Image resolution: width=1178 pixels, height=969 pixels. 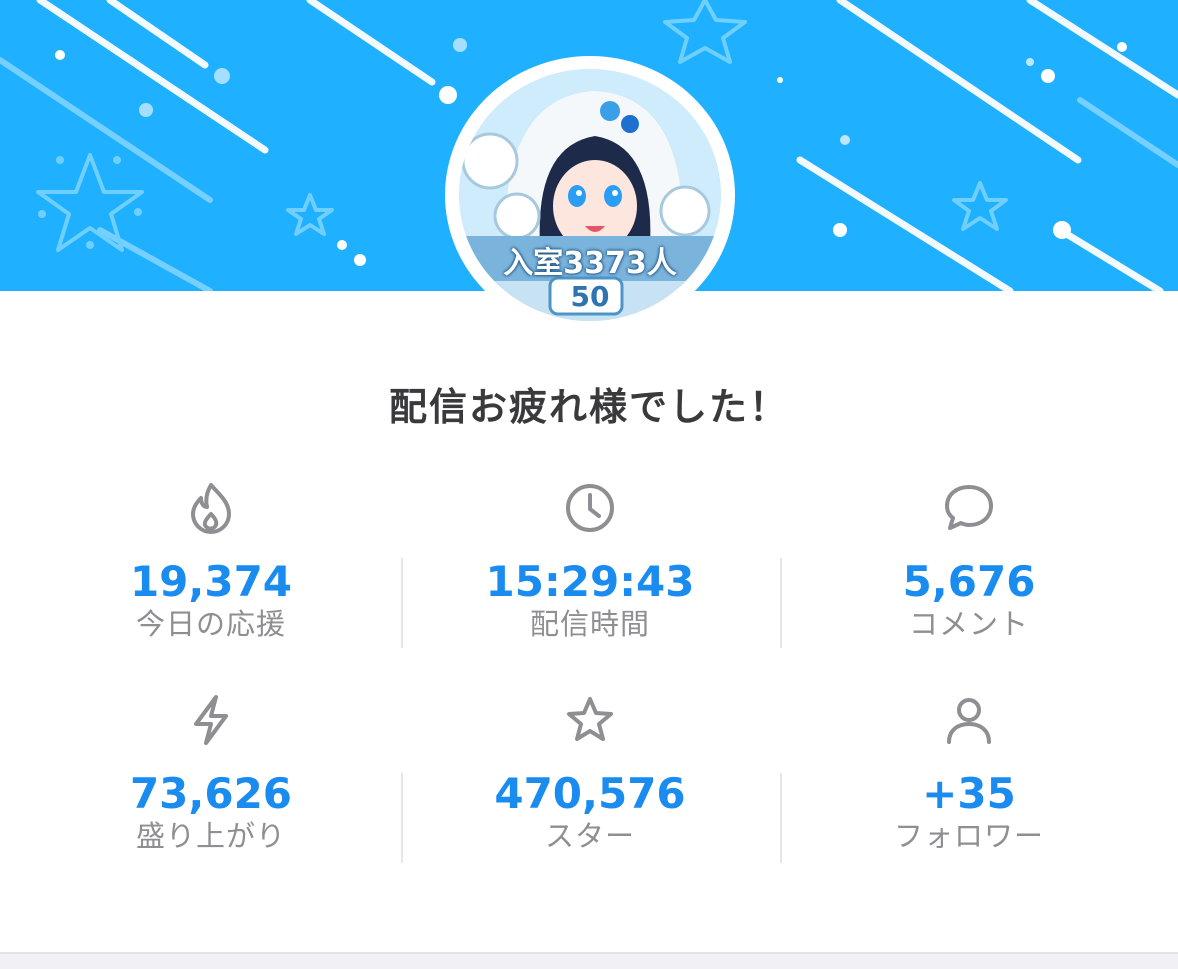 I want to click on stat-support-value: 19,374, so click(x=211, y=581).